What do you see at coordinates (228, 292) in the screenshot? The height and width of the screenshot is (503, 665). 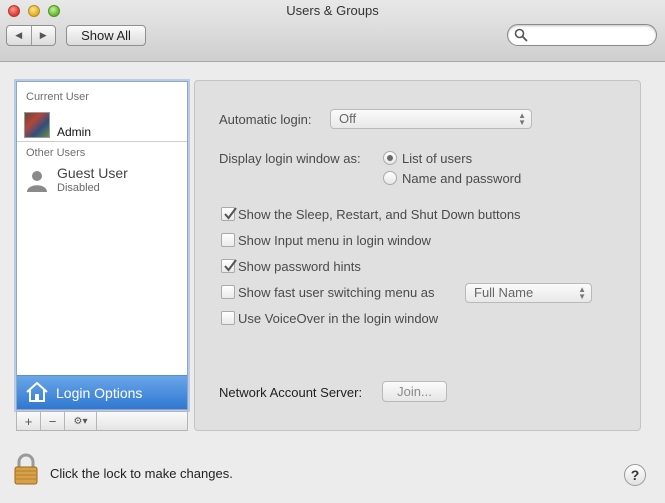 I see `checkbox-fast-user-switching` at bounding box center [228, 292].